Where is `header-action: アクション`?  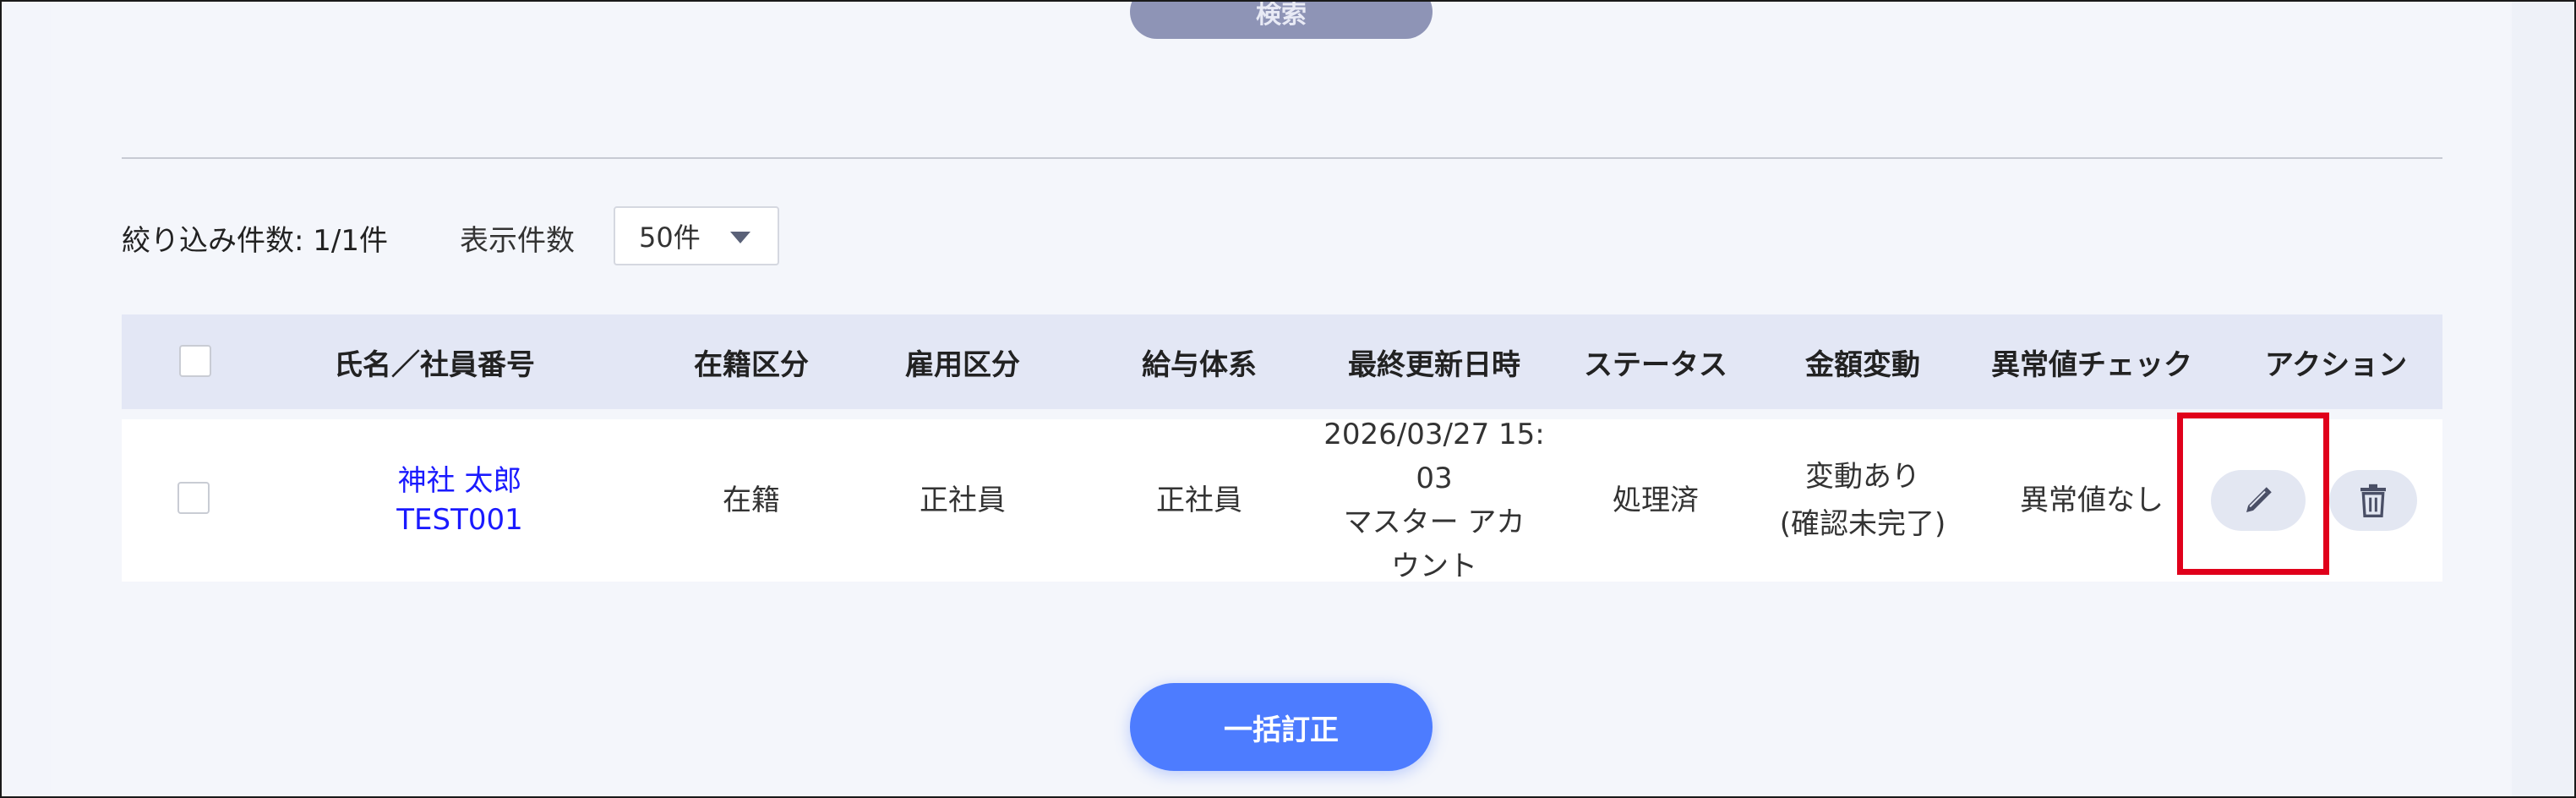
header-action: アクション is located at coordinates (2336, 364).